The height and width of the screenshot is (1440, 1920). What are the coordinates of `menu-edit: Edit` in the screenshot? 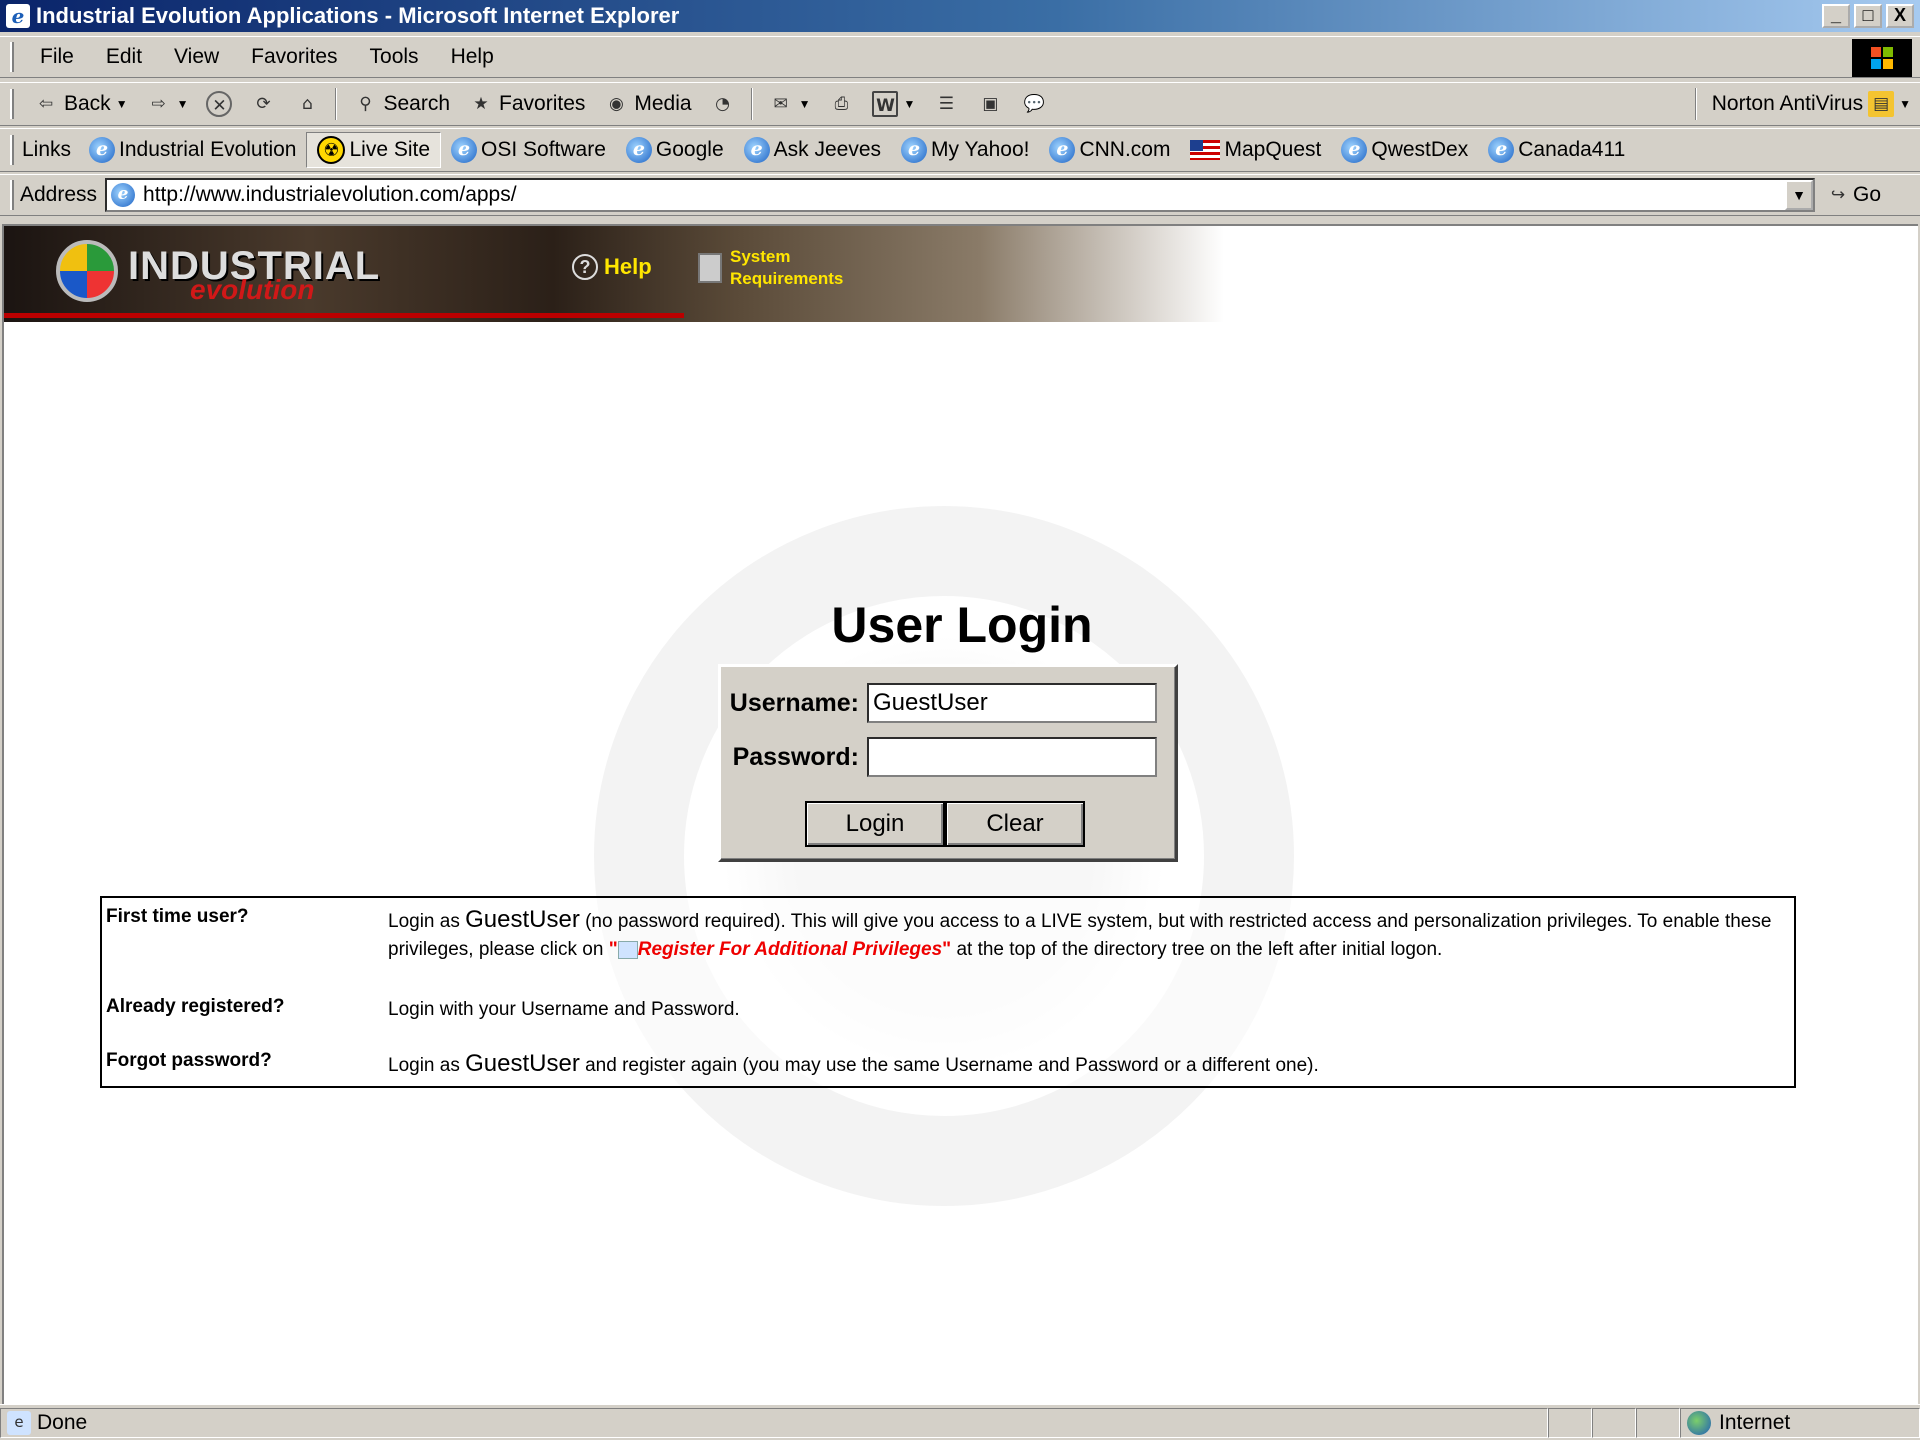 It's located at (124, 57).